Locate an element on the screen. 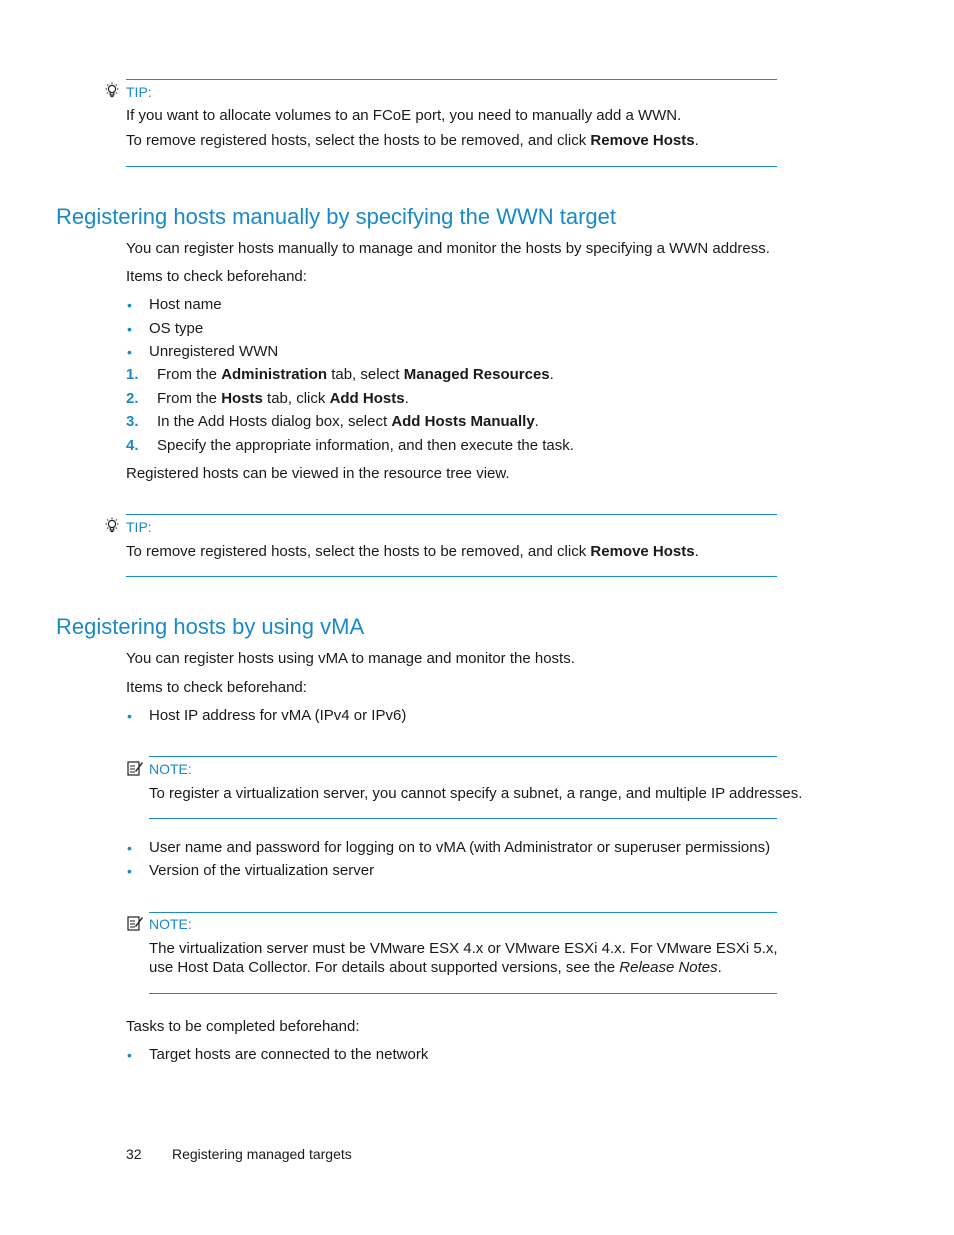 Image resolution: width=954 pixels, height=1235 pixels. tip2-text-end: . is located at coordinates (696, 551).